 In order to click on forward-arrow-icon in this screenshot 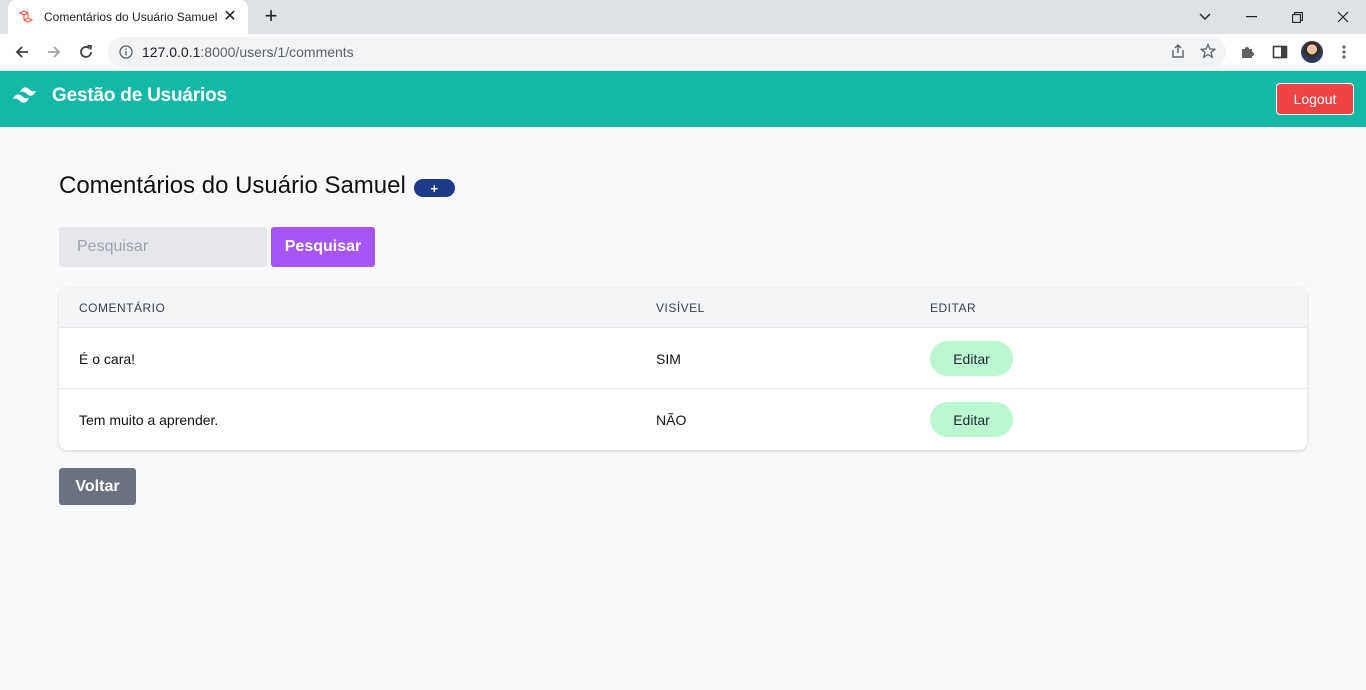, I will do `click(54, 52)`.